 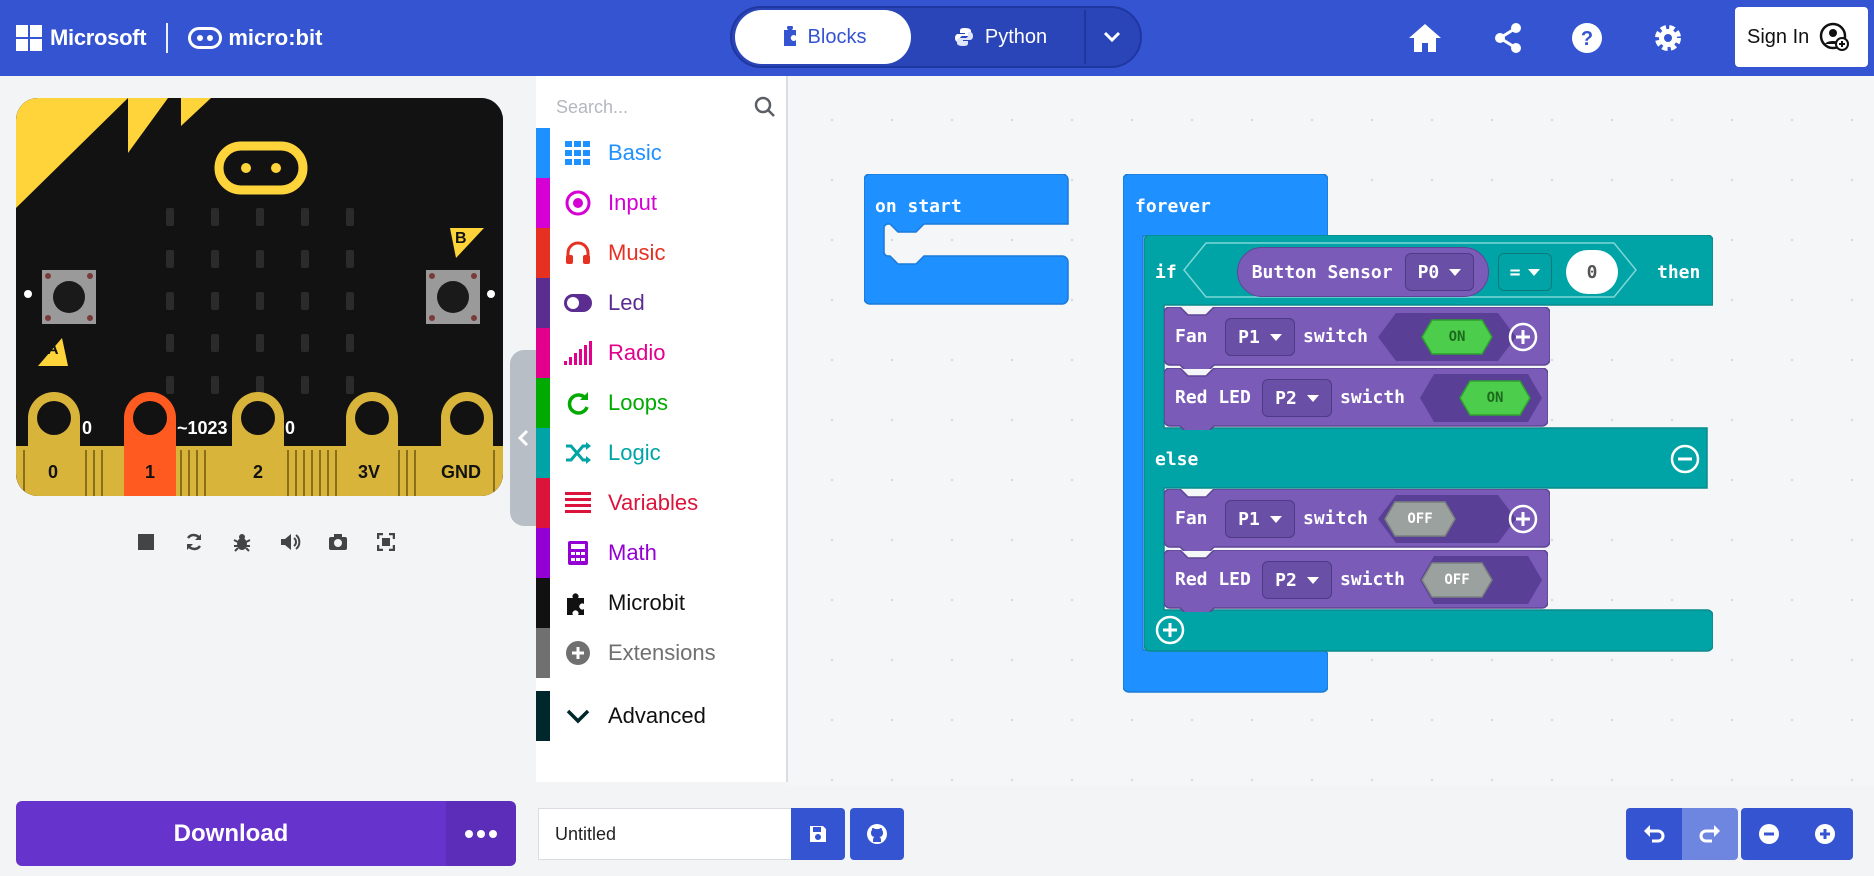 What do you see at coordinates (661, 153) in the screenshot?
I see `category-basic: Basic` at bounding box center [661, 153].